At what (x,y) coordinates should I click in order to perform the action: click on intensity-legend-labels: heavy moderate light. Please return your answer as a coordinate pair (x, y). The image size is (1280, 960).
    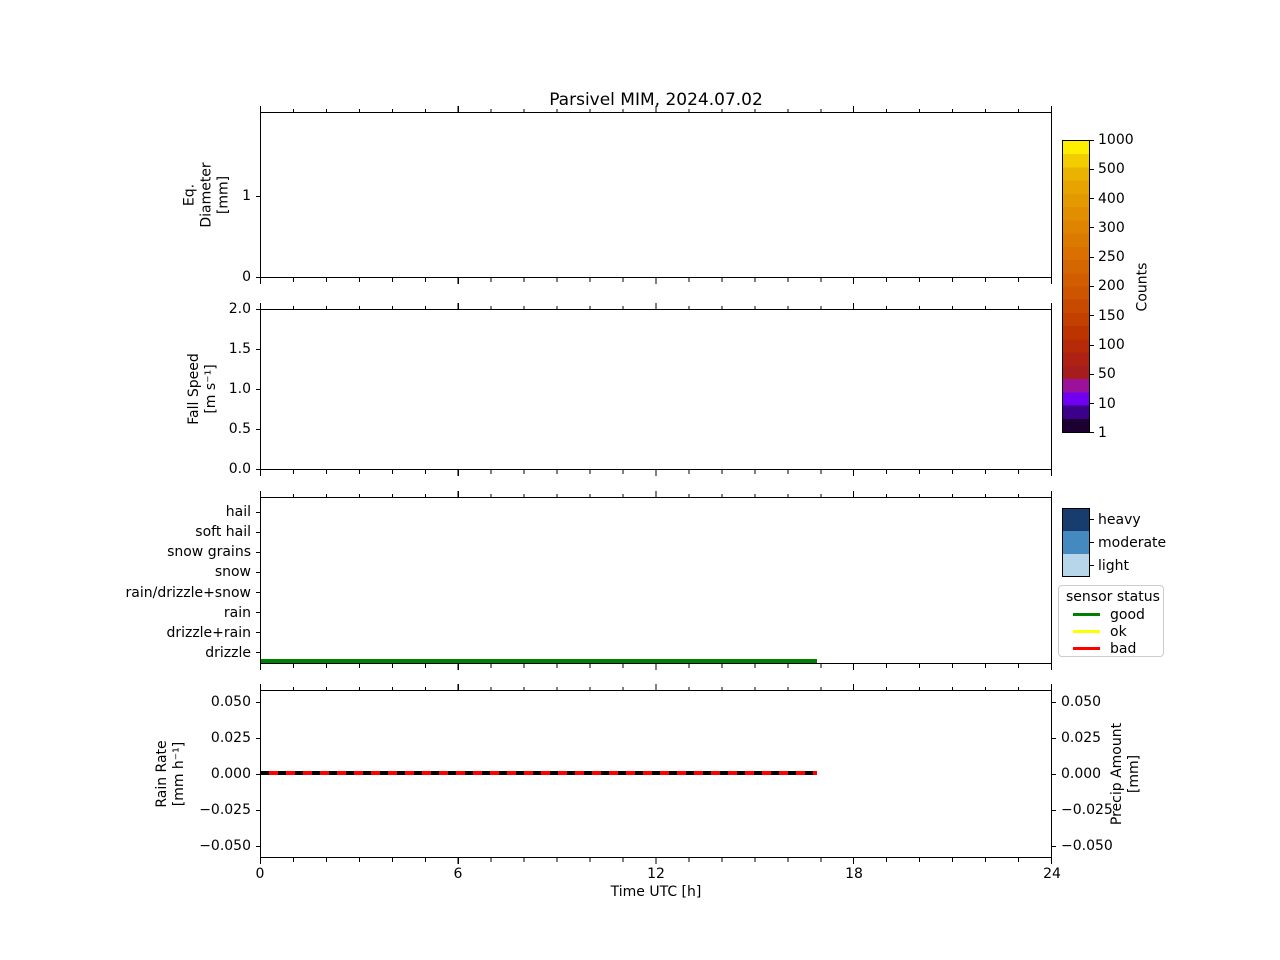
    Looking at the image, I should click on (1128, 542).